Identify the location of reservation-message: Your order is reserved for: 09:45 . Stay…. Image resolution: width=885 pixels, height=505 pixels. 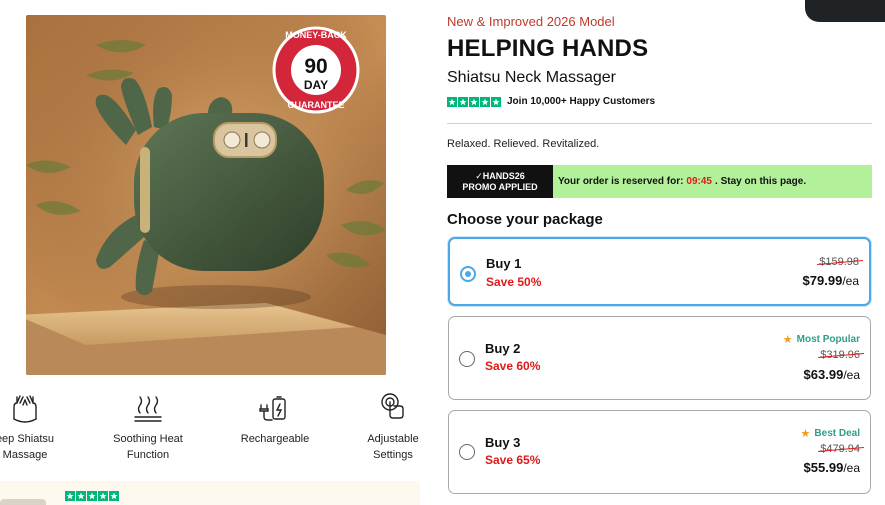
(712, 181).